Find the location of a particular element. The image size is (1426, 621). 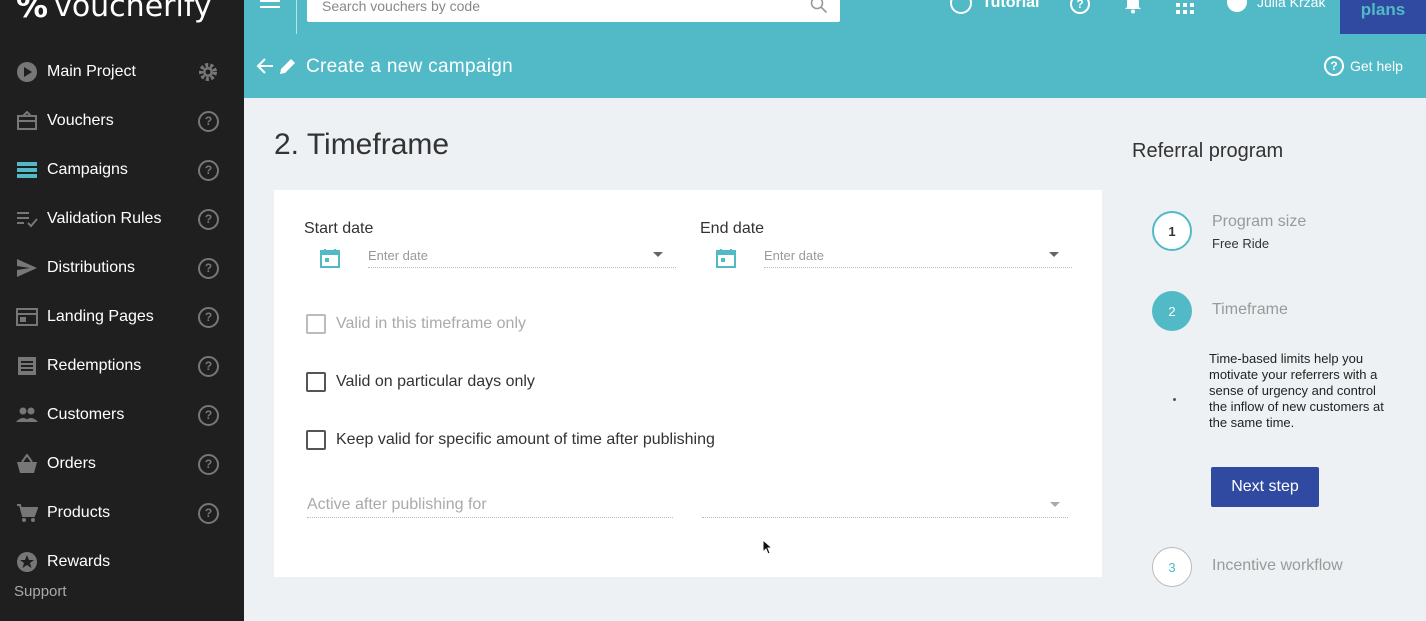

checkbox-label: Valid on particular days only is located at coordinates (435, 381).